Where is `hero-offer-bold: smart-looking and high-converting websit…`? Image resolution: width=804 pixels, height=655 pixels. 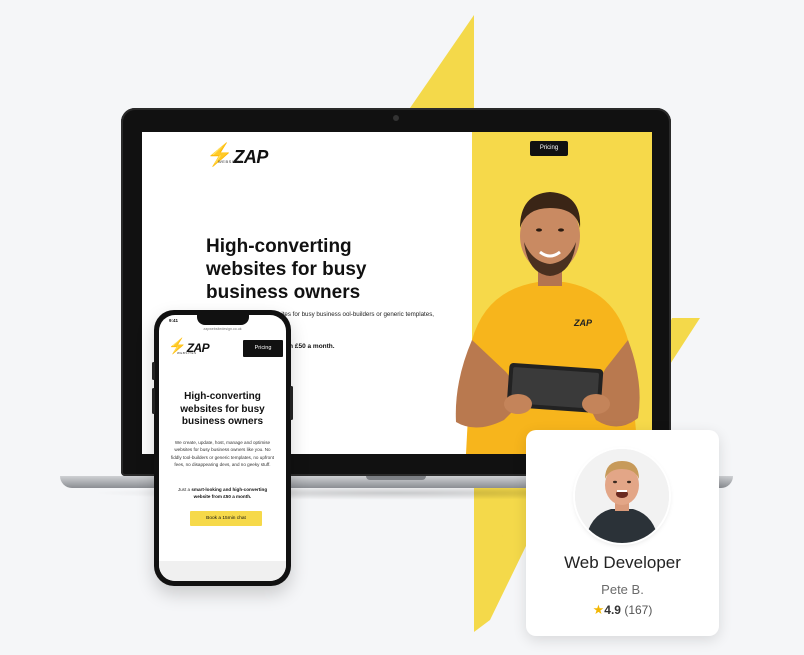
hero-offer-bold: smart-looking and high-converting websit… is located at coordinates (229, 493).